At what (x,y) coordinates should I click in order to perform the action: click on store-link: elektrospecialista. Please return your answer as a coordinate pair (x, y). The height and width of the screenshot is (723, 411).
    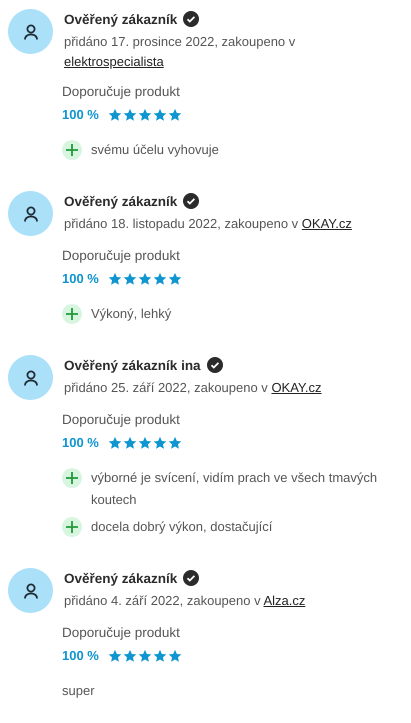
    Looking at the image, I should click on (114, 61).